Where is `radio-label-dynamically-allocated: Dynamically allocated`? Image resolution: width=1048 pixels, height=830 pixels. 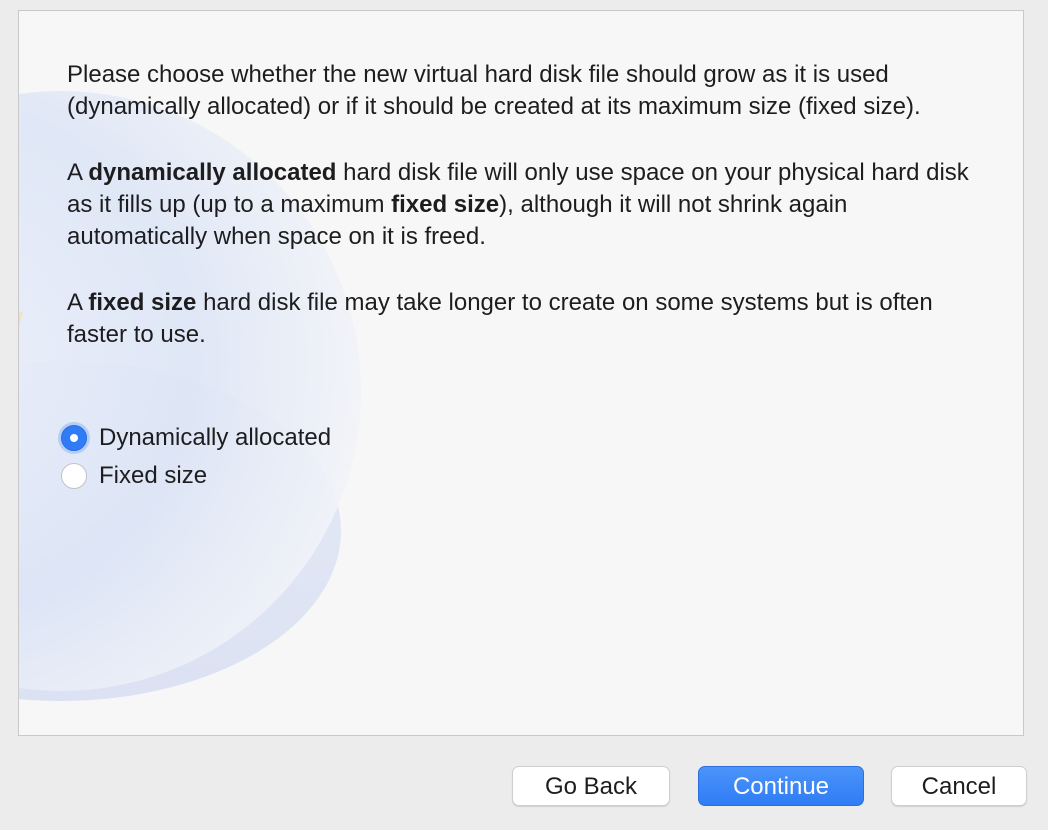
radio-label-dynamically-allocated: Dynamically allocated is located at coordinates (215, 438).